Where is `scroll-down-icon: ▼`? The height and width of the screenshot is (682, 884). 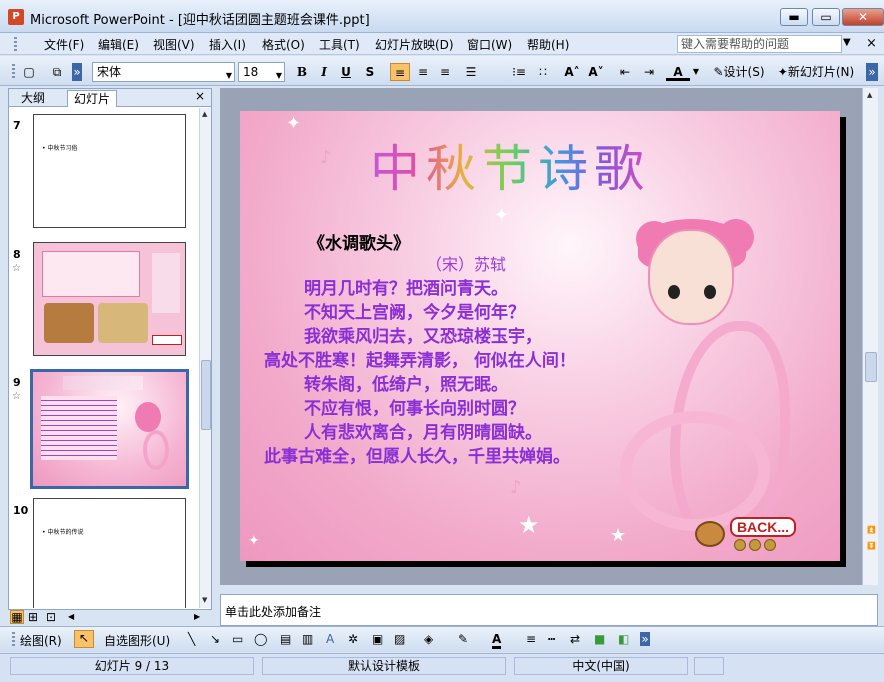
scroll-down-icon: ▼ is located at coordinates (204, 600).